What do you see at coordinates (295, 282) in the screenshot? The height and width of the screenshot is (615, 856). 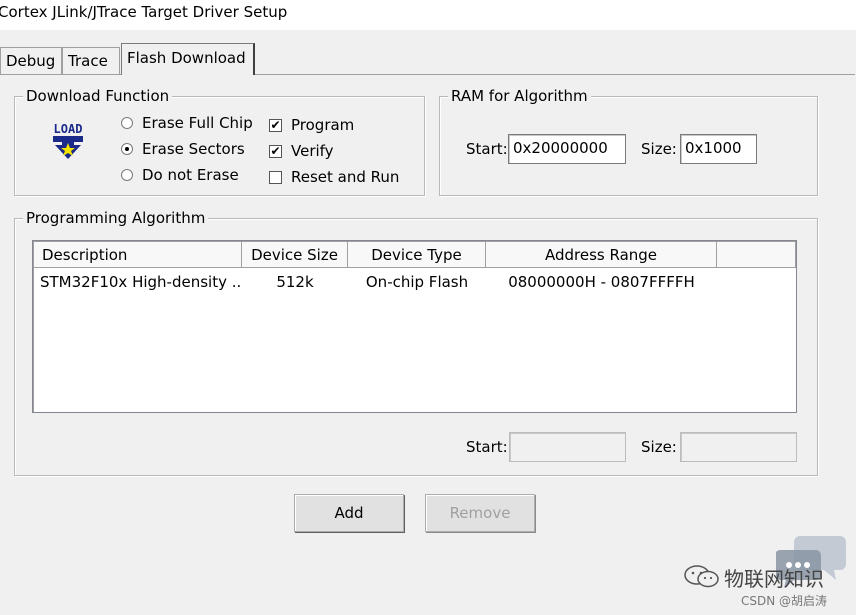 I see `cell-device-size: 512k` at bounding box center [295, 282].